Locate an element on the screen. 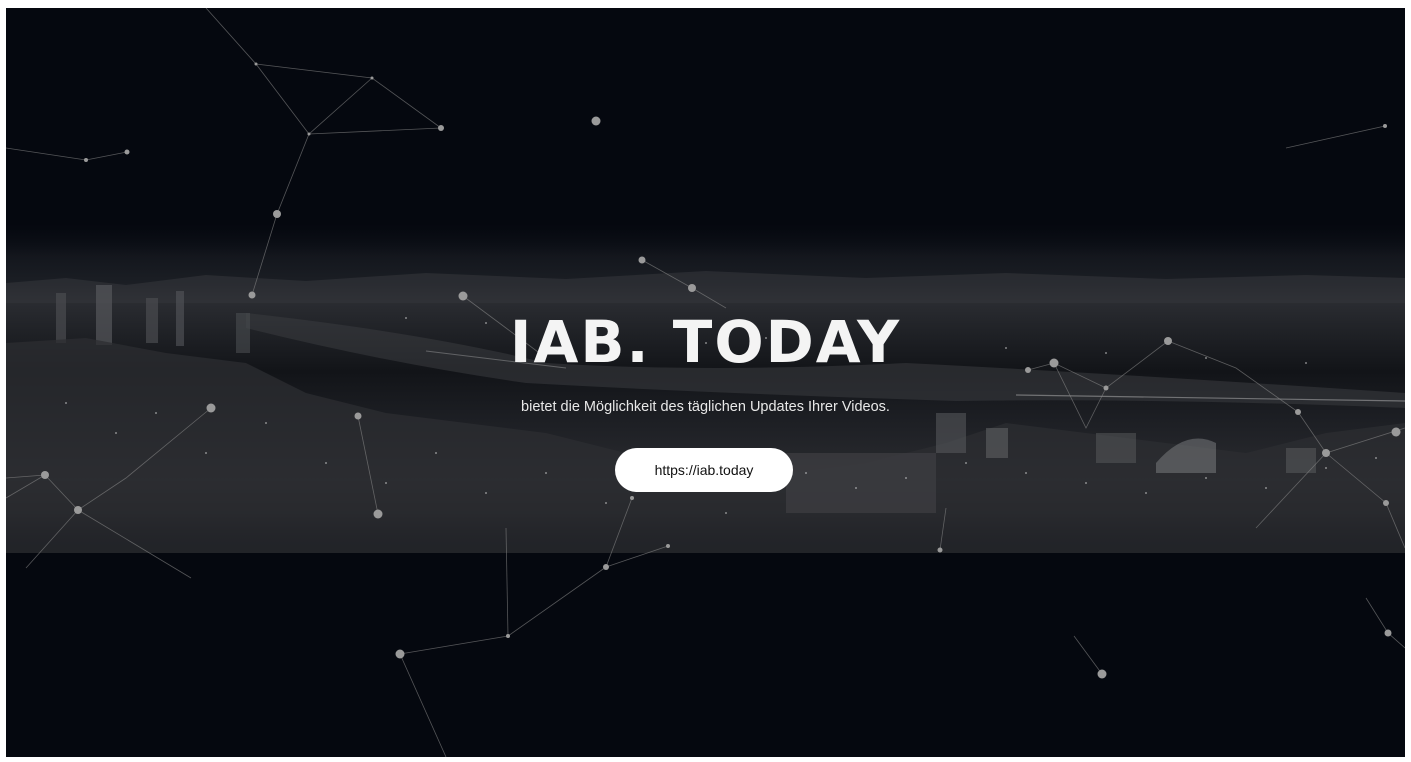 The image size is (1411, 762). website-link-button: https://iab.today is located at coordinates (704, 470).